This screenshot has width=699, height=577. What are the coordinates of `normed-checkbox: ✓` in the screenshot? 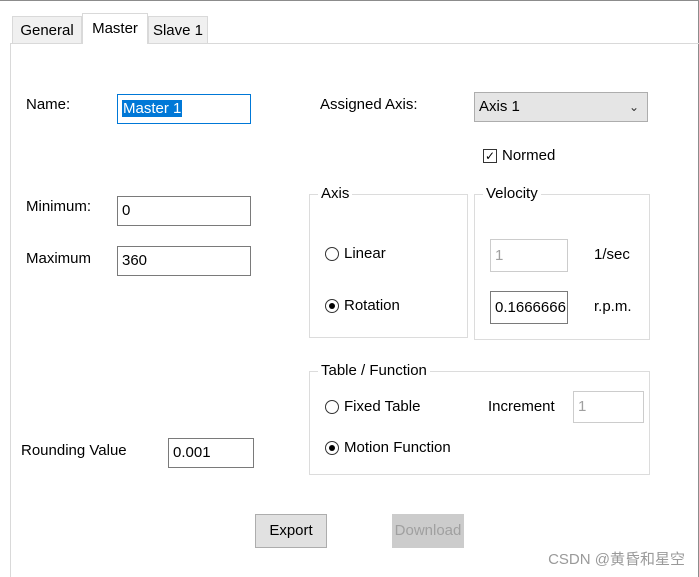 It's located at (490, 156).